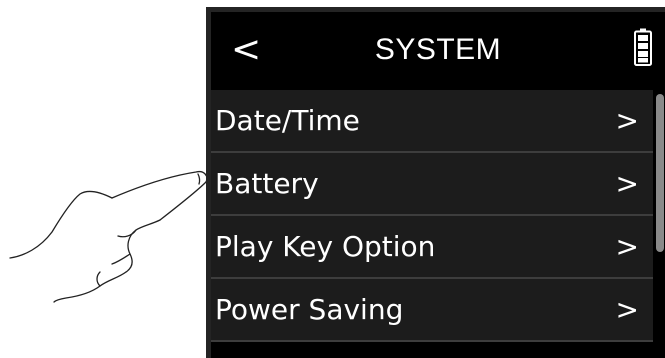  Describe the element at coordinates (660, 173) in the screenshot. I see `scrollbar-thumb` at that location.